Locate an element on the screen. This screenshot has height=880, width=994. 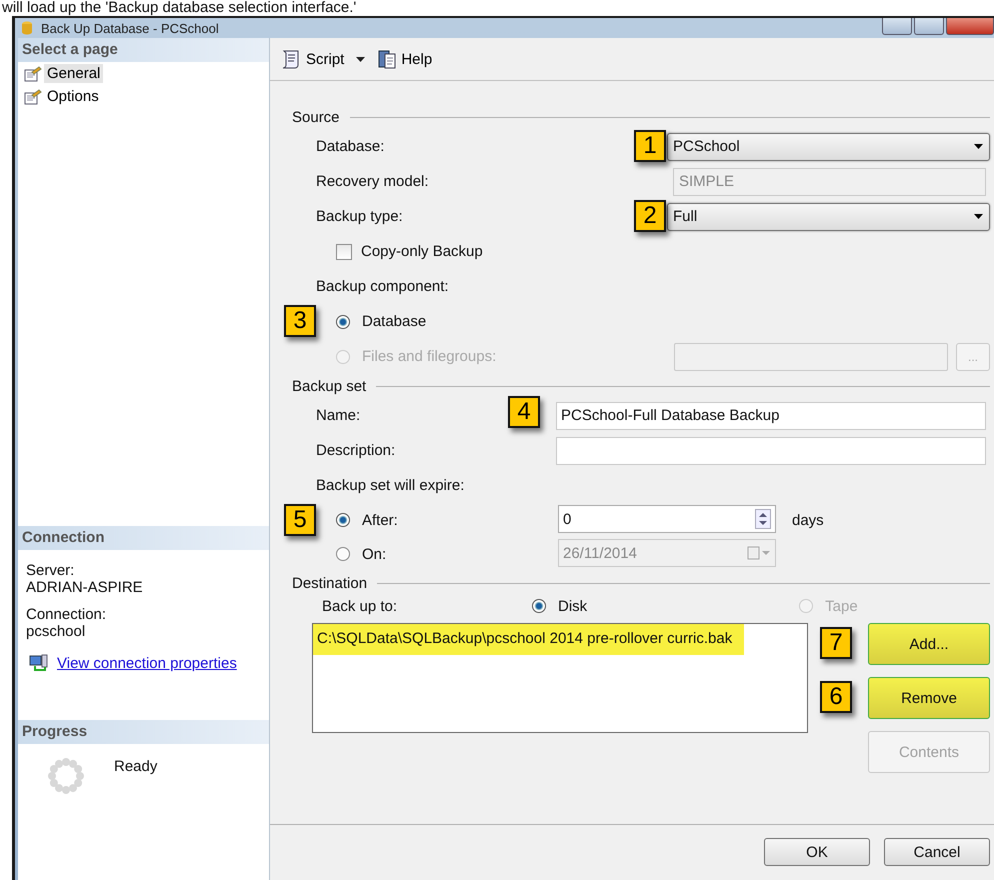
recovery-model-field: SIMPLE is located at coordinates (829, 182).